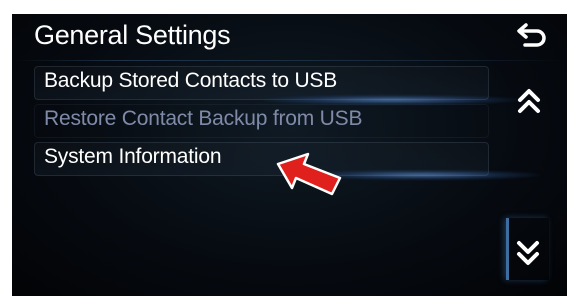  What do you see at coordinates (132, 35) in the screenshot?
I see `page-title: General Settings` at bounding box center [132, 35].